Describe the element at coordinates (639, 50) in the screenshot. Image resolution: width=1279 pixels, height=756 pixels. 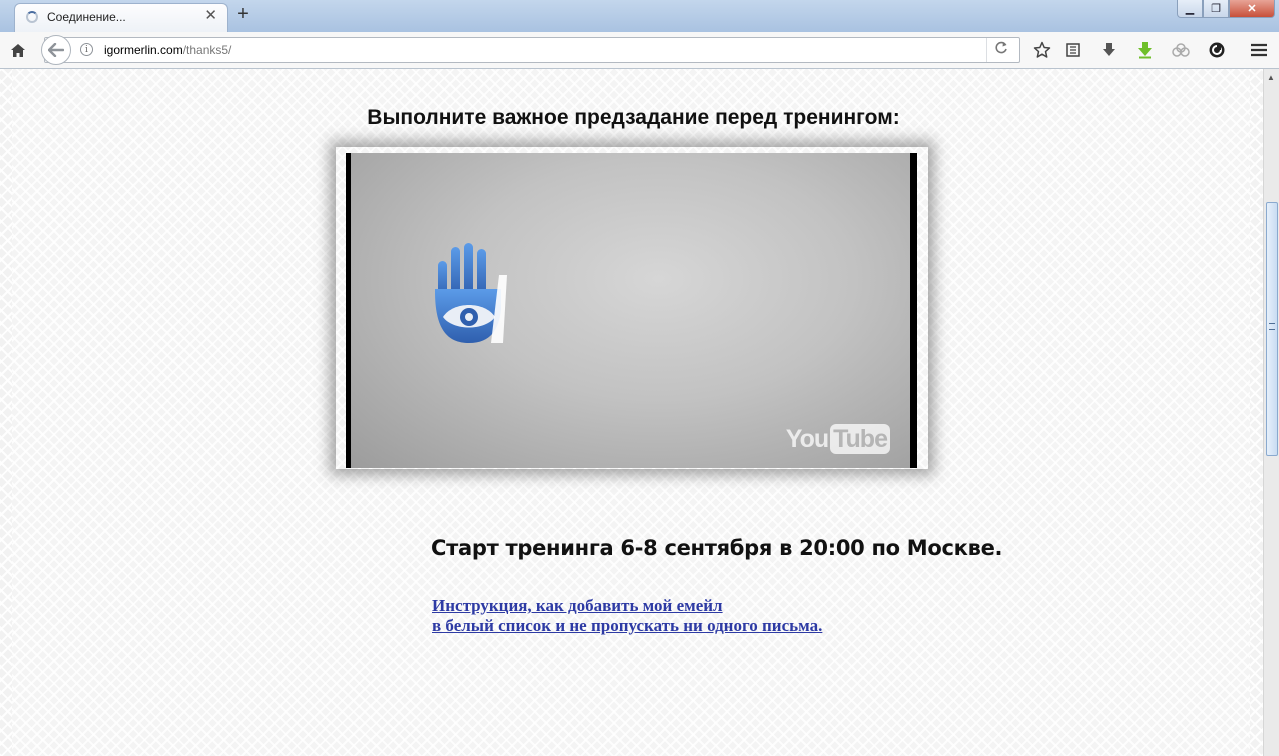
I see `navigation-toolbar: i igormerlin.com/thanks5/` at that location.